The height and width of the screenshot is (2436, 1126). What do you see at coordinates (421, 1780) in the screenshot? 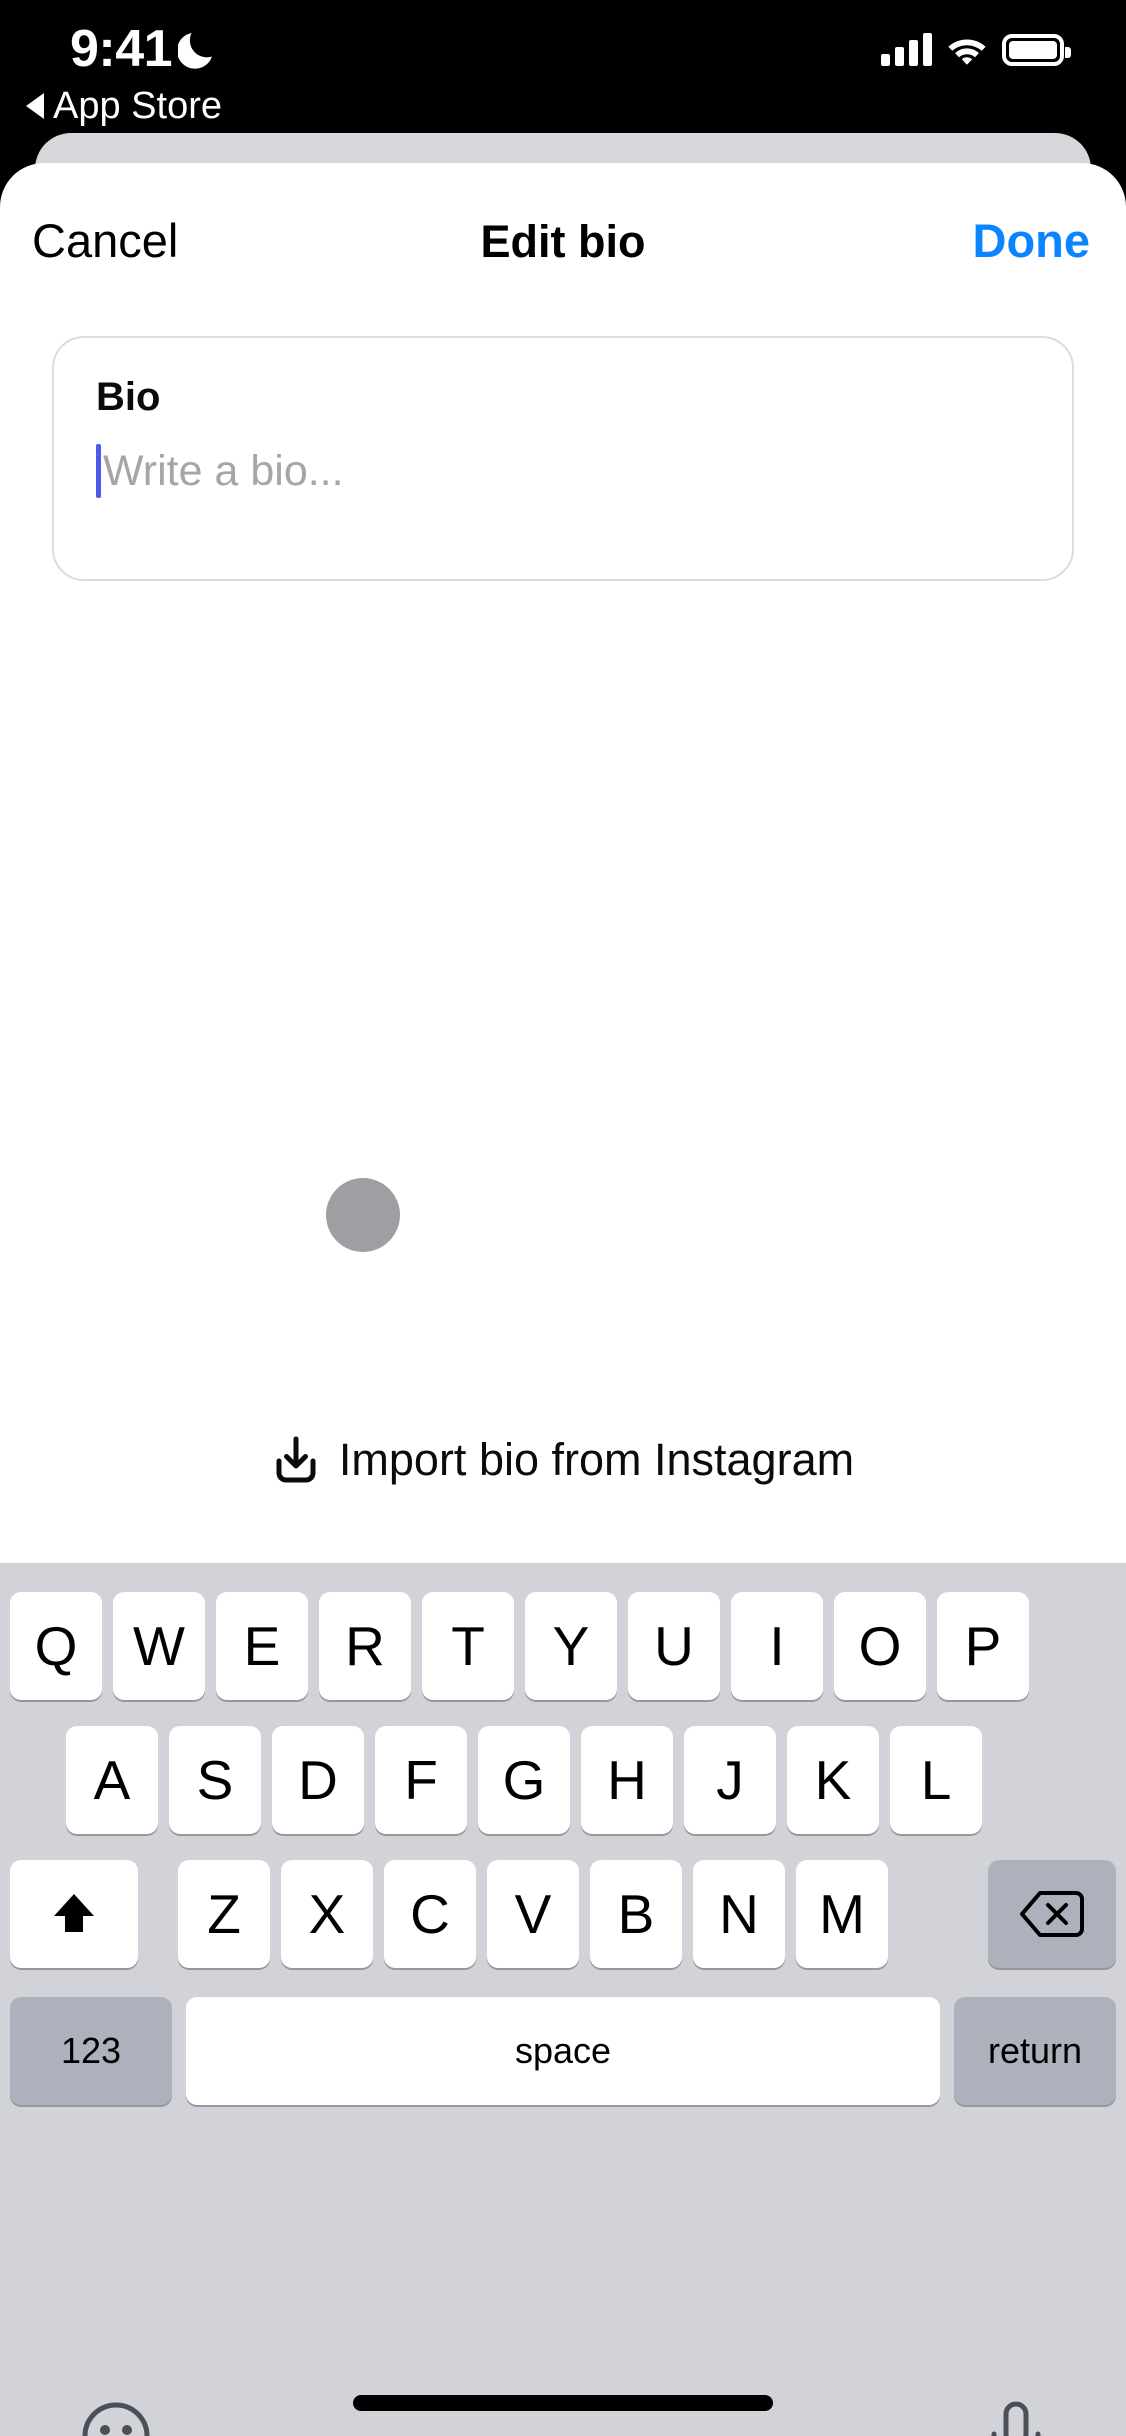
I see `key-f: F` at bounding box center [421, 1780].